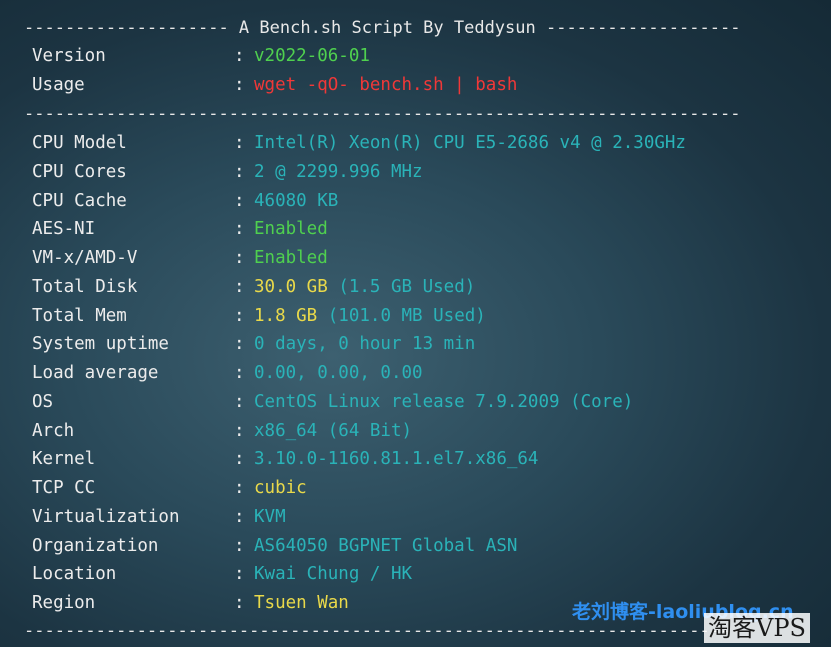  What do you see at coordinates (286, 315) in the screenshot?
I see `row-value-primary: 1.8 GB` at bounding box center [286, 315].